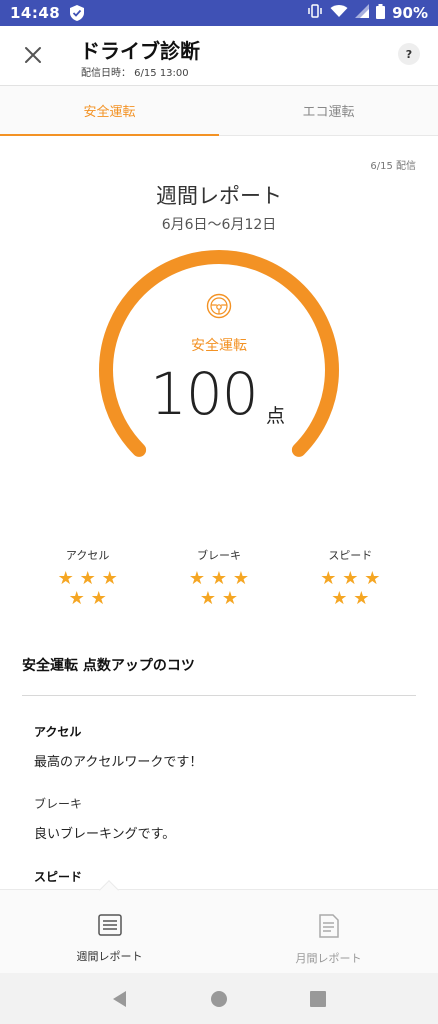 The height and width of the screenshot is (1024, 438). Describe the element at coordinates (105, 834) in the screenshot. I see `tip-body-brake: 良いブレーキングです。` at that location.